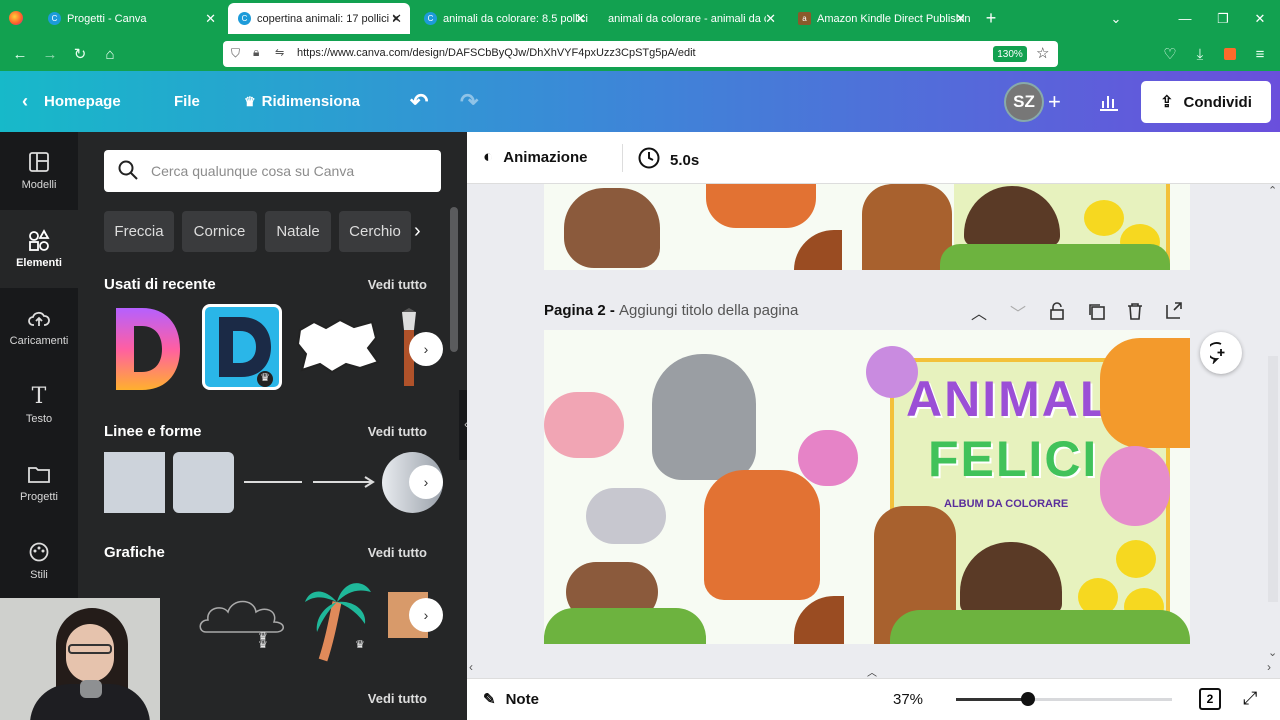 This screenshot has width=1280, height=720. What do you see at coordinates (1272, 652) in the screenshot?
I see `scroll-down-arrow-icon: ⌄` at bounding box center [1272, 652].